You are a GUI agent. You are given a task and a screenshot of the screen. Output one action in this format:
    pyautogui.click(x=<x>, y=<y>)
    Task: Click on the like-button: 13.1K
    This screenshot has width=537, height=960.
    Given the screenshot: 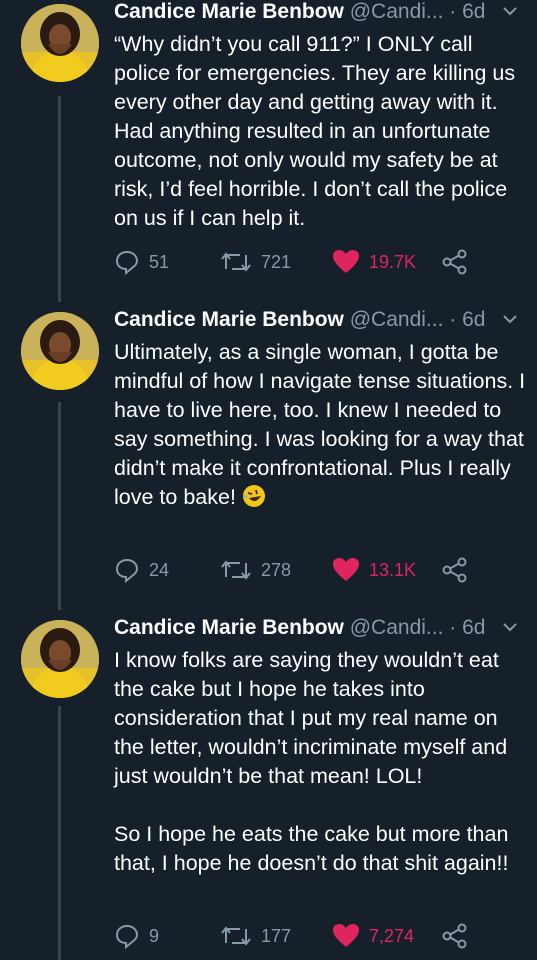 What is the action you would take?
    pyautogui.click(x=374, y=570)
    